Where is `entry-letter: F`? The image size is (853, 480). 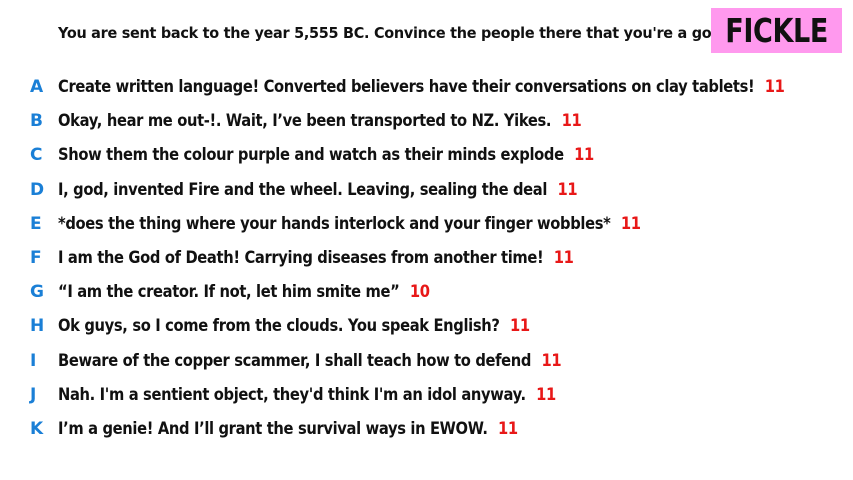 entry-letter: F is located at coordinates (36, 257).